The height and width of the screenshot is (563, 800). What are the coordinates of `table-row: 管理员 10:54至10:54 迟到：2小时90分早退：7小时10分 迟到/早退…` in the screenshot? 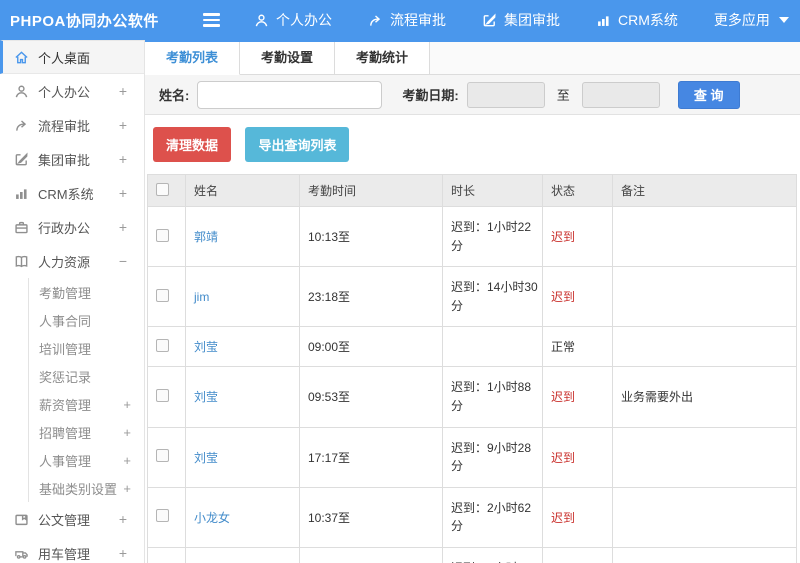 It's located at (472, 554).